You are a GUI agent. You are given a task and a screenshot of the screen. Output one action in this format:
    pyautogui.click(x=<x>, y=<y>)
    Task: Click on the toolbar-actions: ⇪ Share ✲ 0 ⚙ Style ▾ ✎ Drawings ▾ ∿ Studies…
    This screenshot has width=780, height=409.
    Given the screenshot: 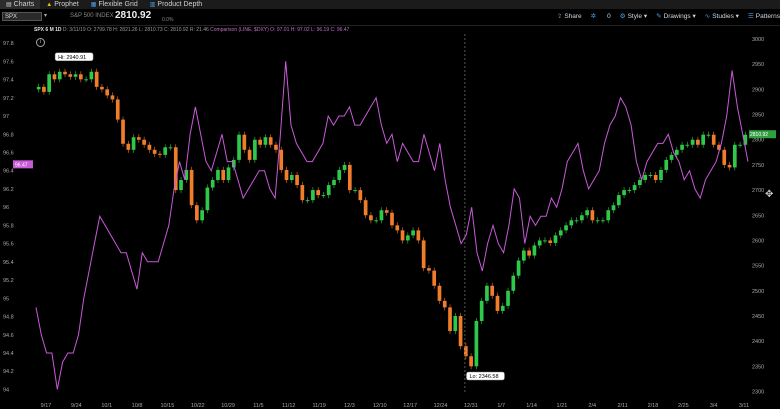 What is the action you would take?
    pyautogui.click(x=668, y=16)
    